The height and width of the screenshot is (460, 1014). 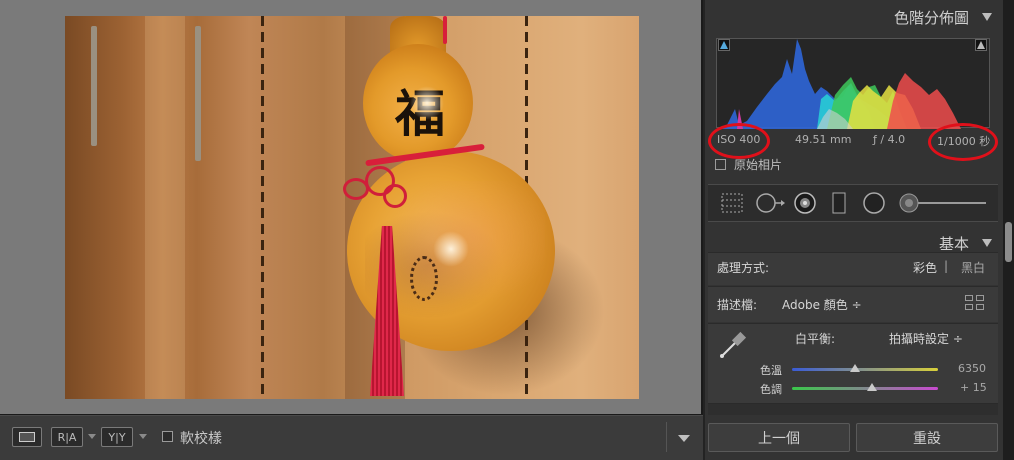 What do you see at coordinates (822, 304) in the screenshot?
I see `profile-dropdown: Adobe 顏色 ÷` at bounding box center [822, 304].